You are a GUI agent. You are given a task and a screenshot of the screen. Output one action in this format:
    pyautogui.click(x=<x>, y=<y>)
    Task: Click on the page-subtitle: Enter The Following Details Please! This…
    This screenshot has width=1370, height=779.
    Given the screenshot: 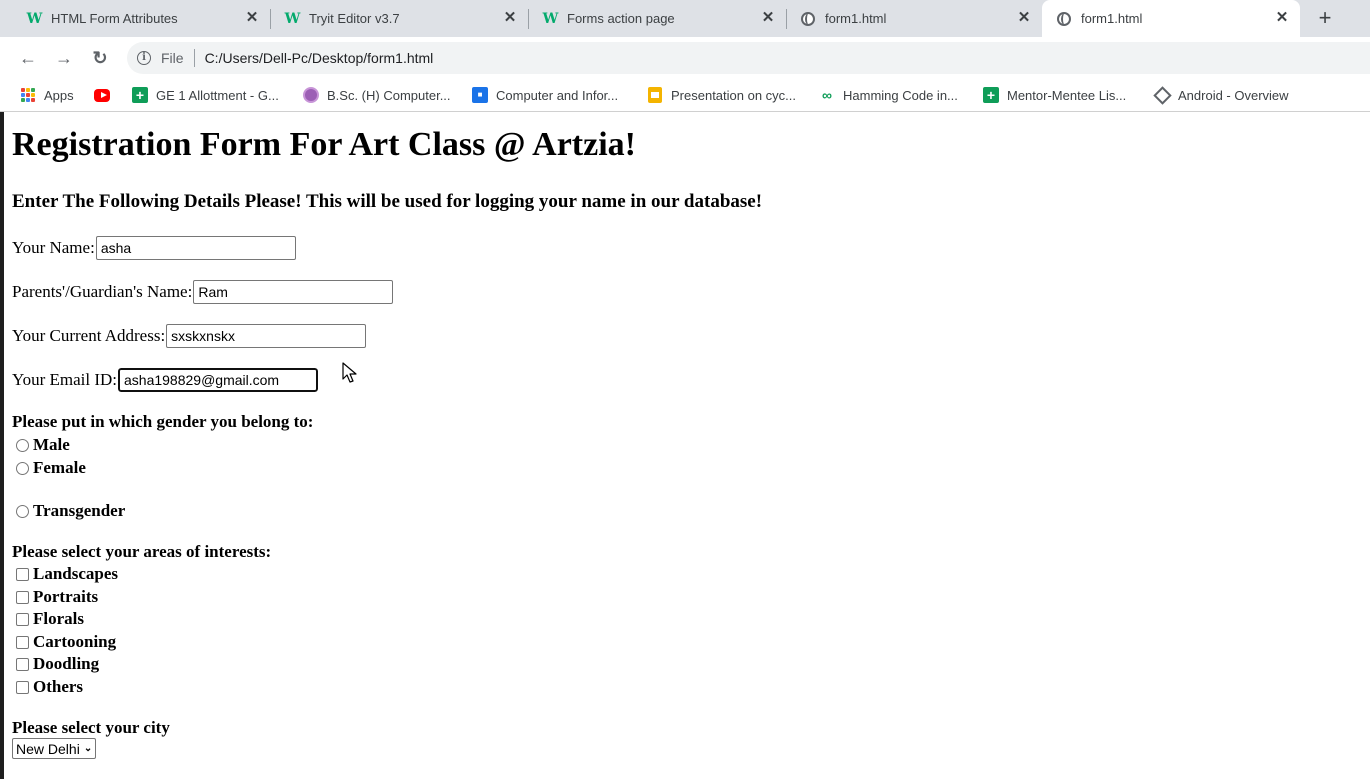 What is the action you would take?
    pyautogui.click(x=387, y=201)
    